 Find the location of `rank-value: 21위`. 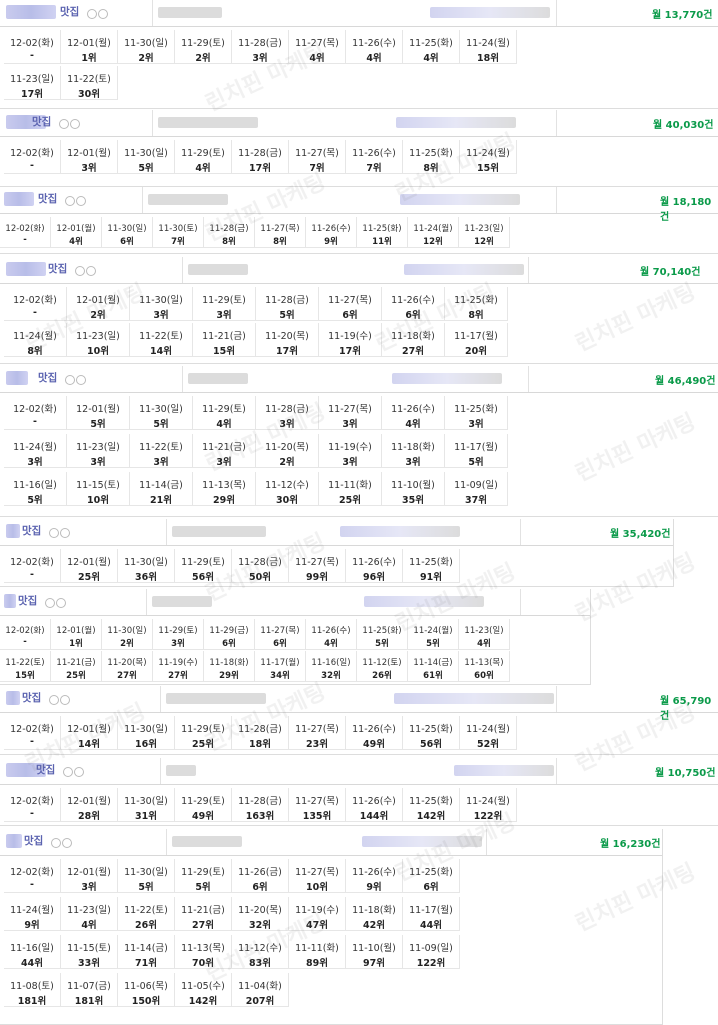

rank-value: 21위 is located at coordinates (161, 500).